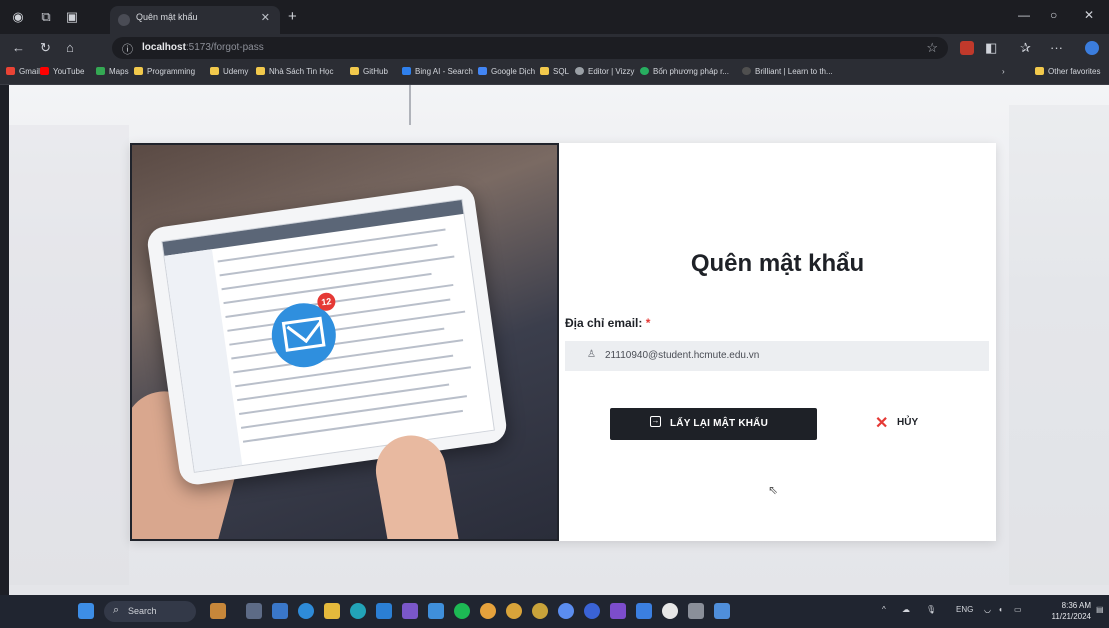 The image size is (1109, 628). What do you see at coordinates (462, 611) in the screenshot?
I see `spotify-icon` at bounding box center [462, 611].